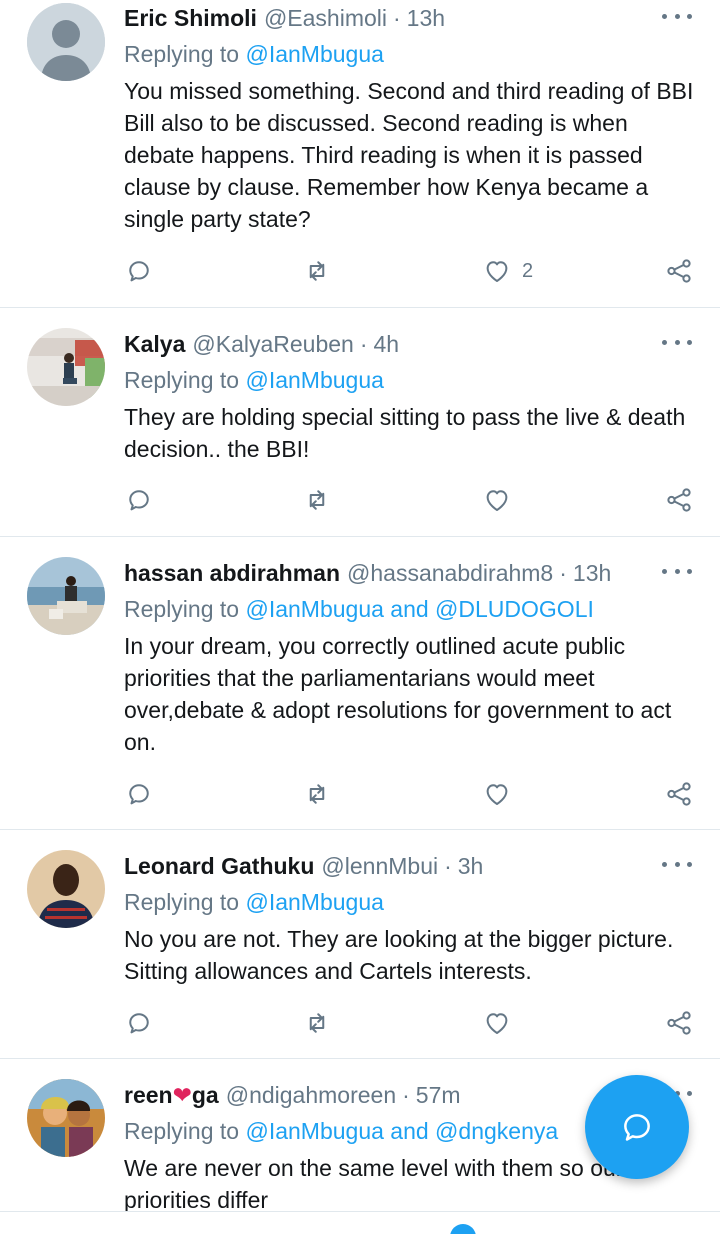 The image size is (720, 1234). Describe the element at coordinates (325, 18) in the screenshot. I see `user-handle: @Eashimoli` at that location.